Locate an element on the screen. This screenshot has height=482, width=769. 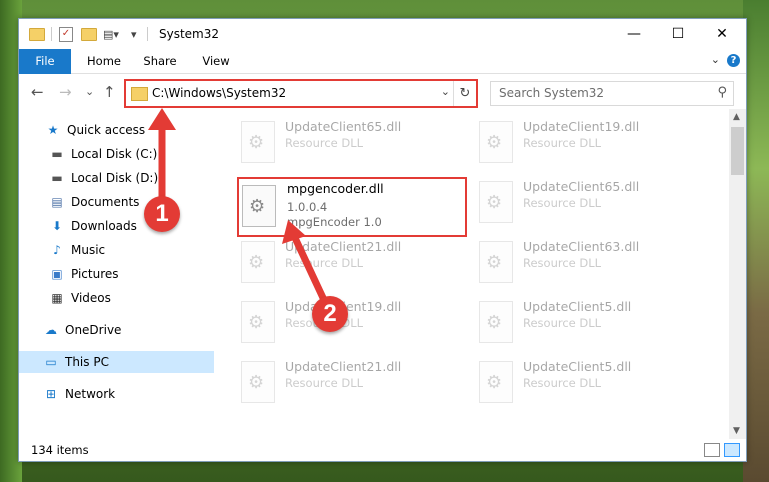
sidebar-item-downloads: ⬇ Downloads 📌 is located at coordinates (131, 226).